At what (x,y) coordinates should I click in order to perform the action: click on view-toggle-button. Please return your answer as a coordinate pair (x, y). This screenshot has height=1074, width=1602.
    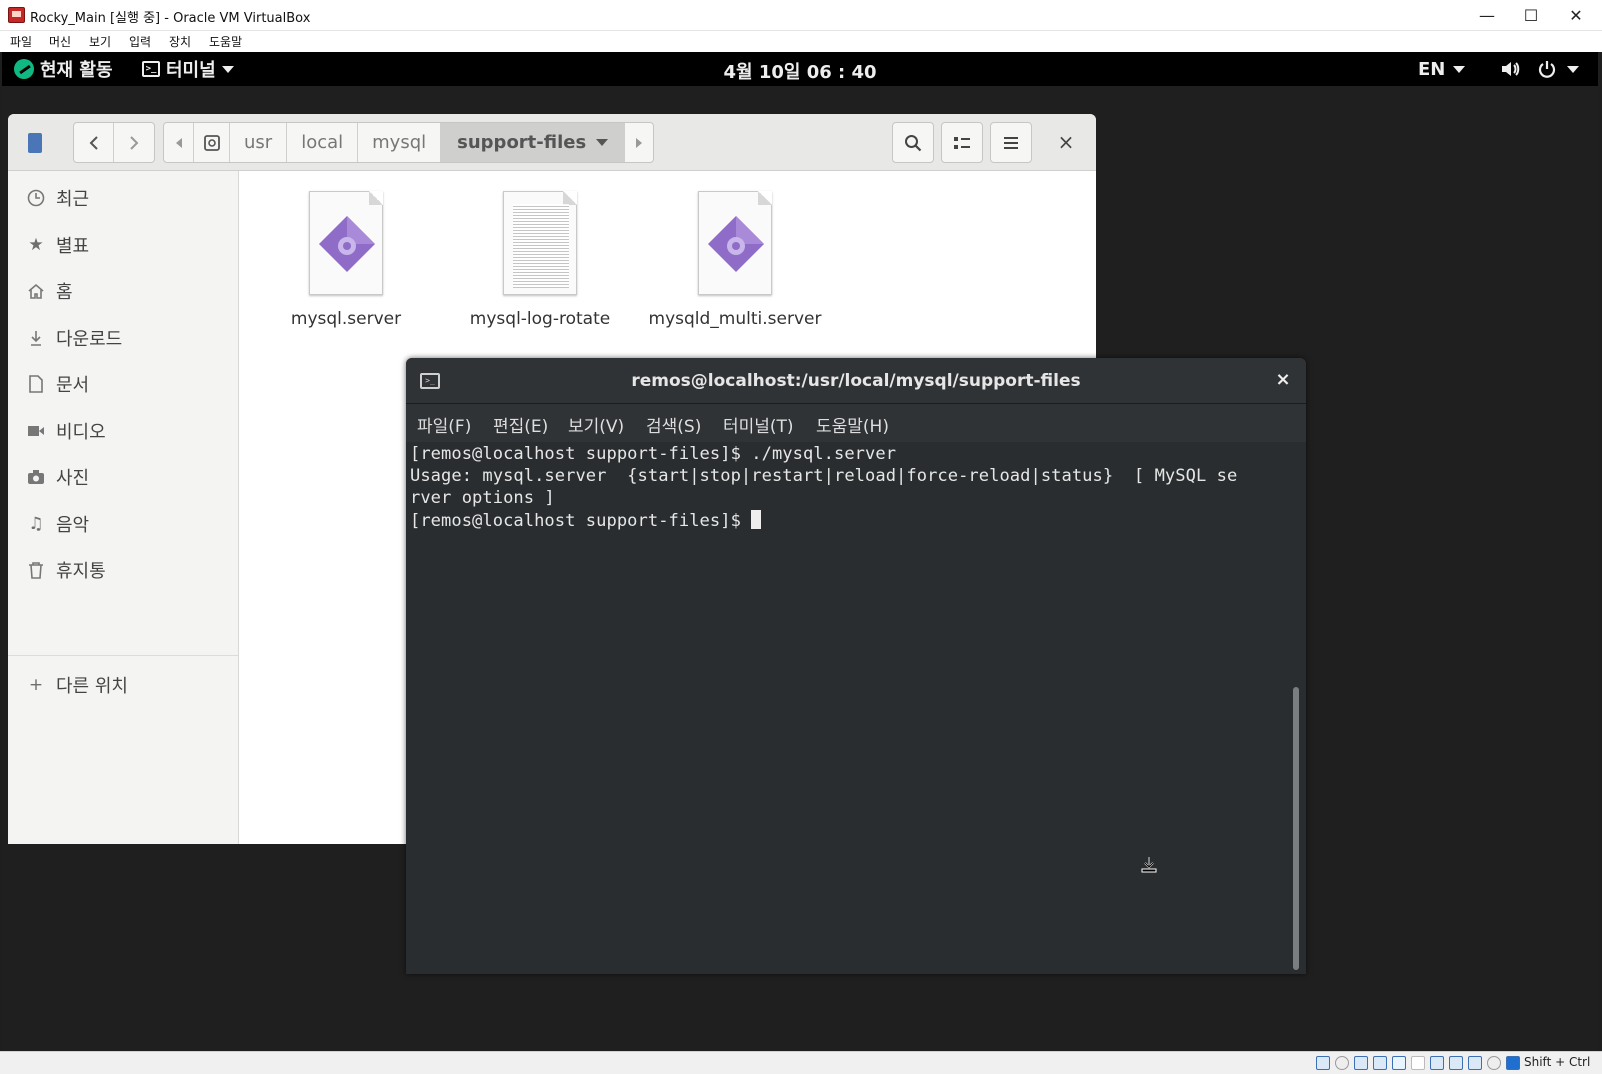
    Looking at the image, I should click on (962, 142).